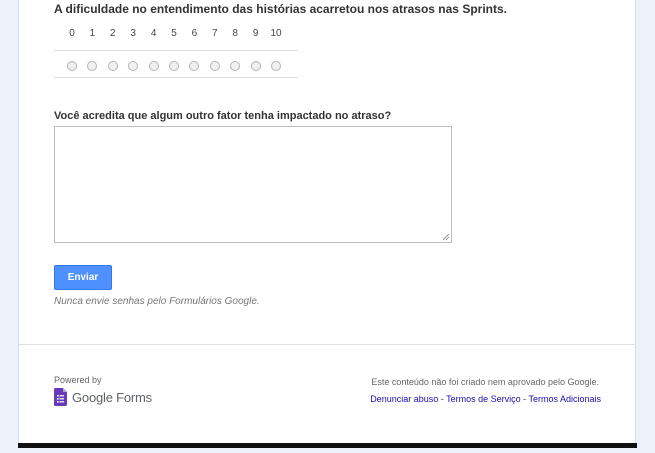 The image size is (655, 453). Describe the element at coordinates (60, 397) in the screenshot. I see `google-forms-icon` at that location.